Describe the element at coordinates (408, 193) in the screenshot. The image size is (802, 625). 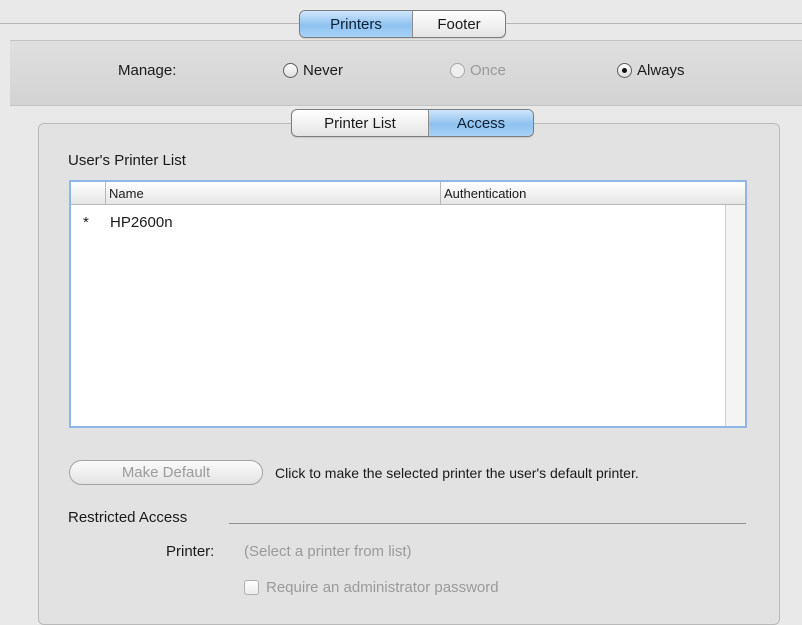
I see `table-header: Name Authentication` at that location.